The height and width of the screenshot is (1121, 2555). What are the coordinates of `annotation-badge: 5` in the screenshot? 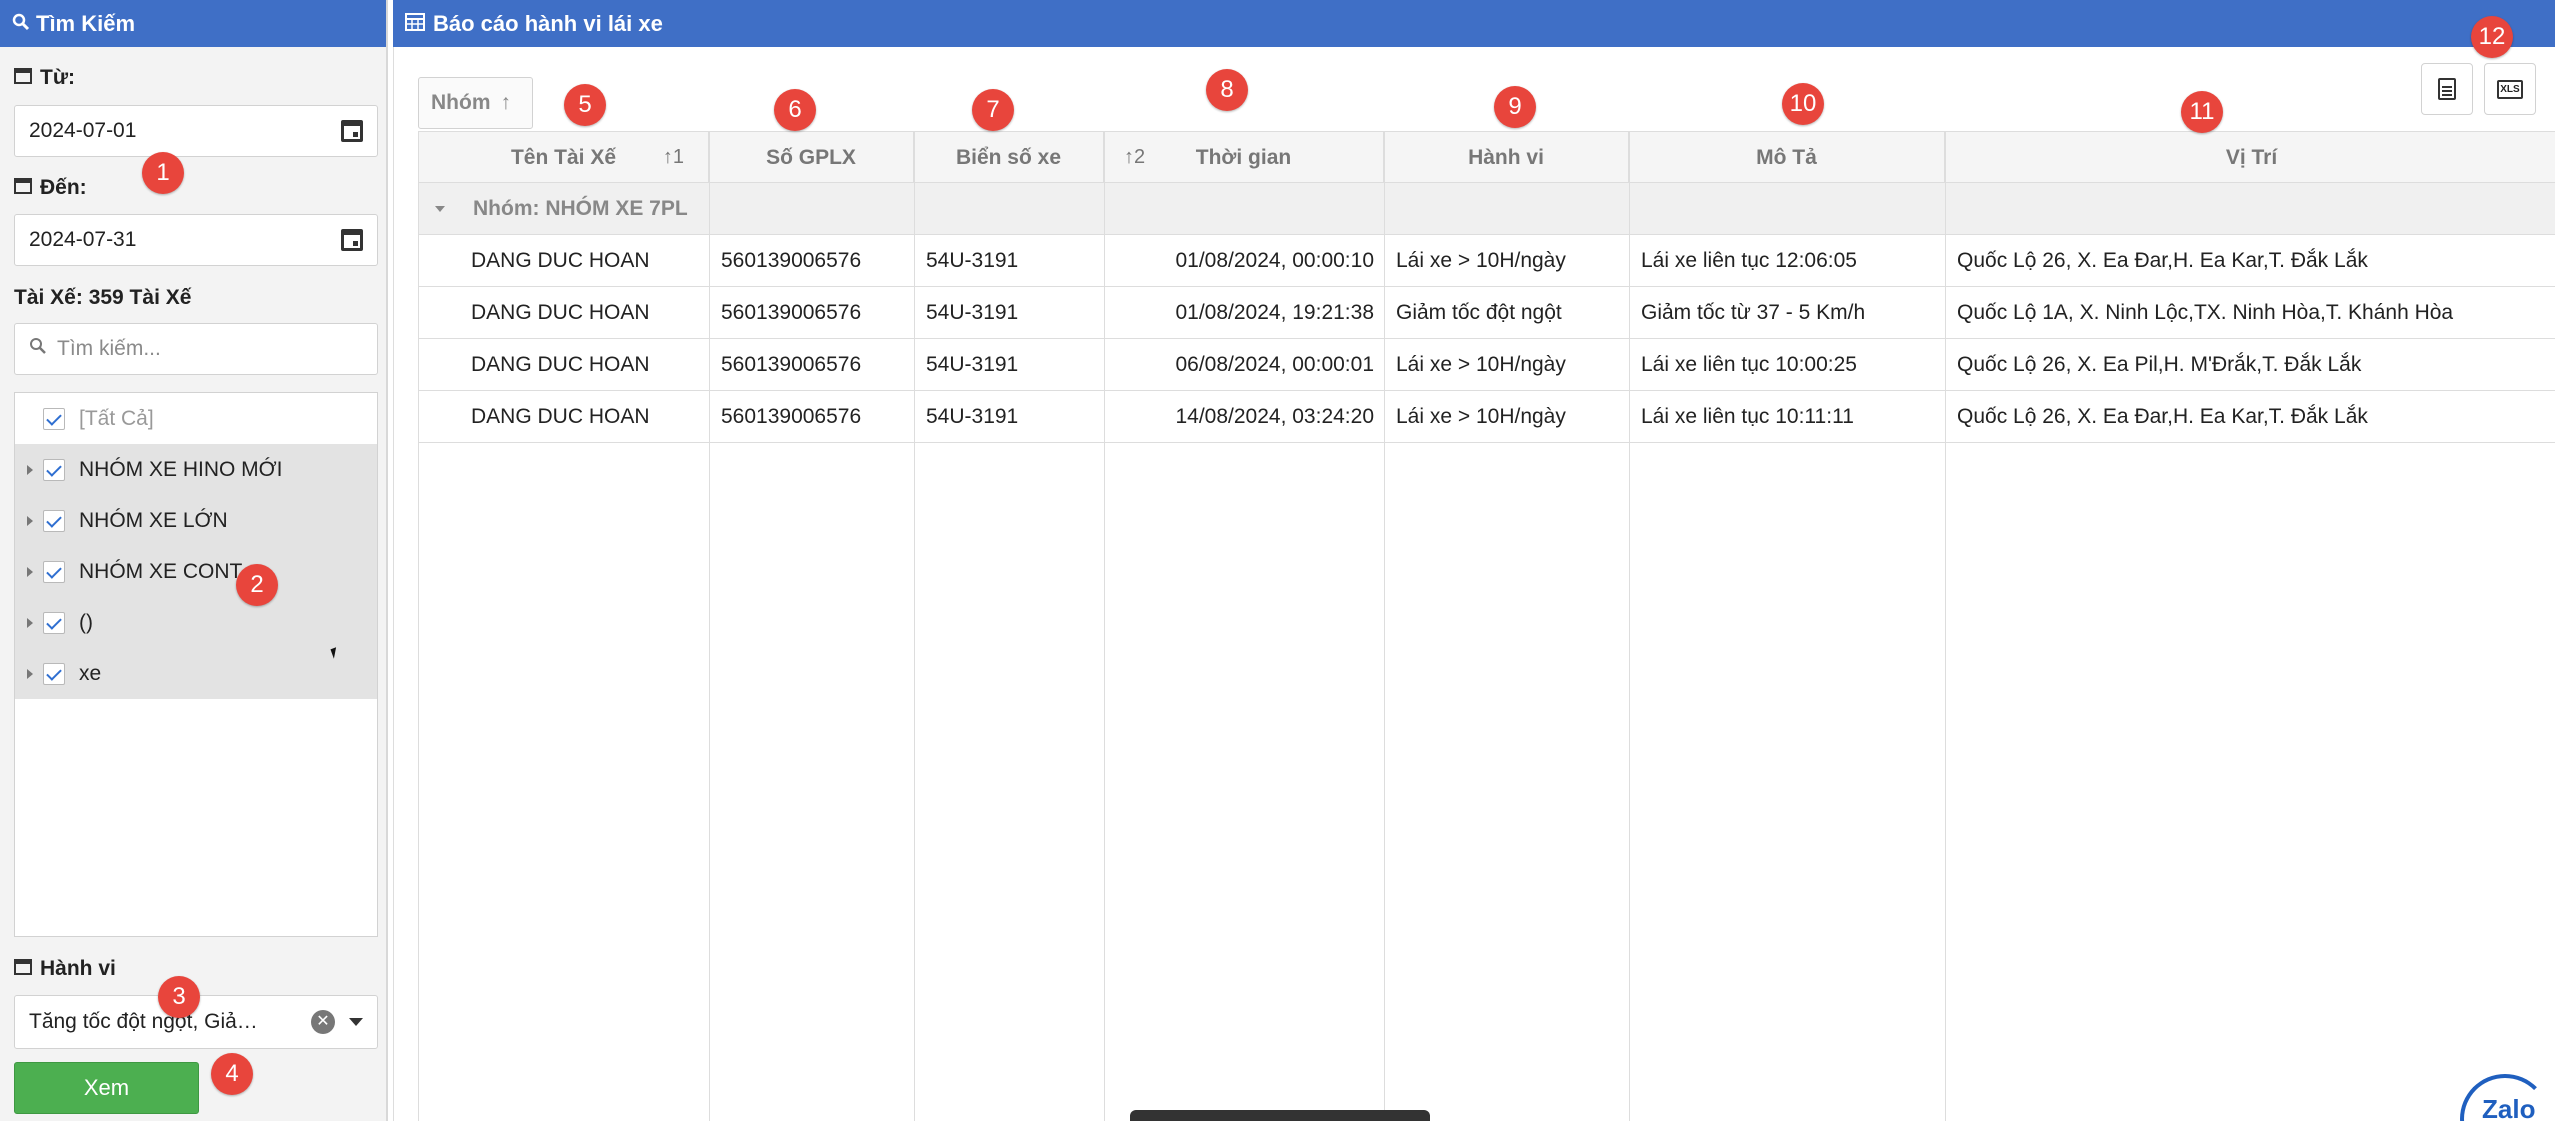 It's located at (585, 105).